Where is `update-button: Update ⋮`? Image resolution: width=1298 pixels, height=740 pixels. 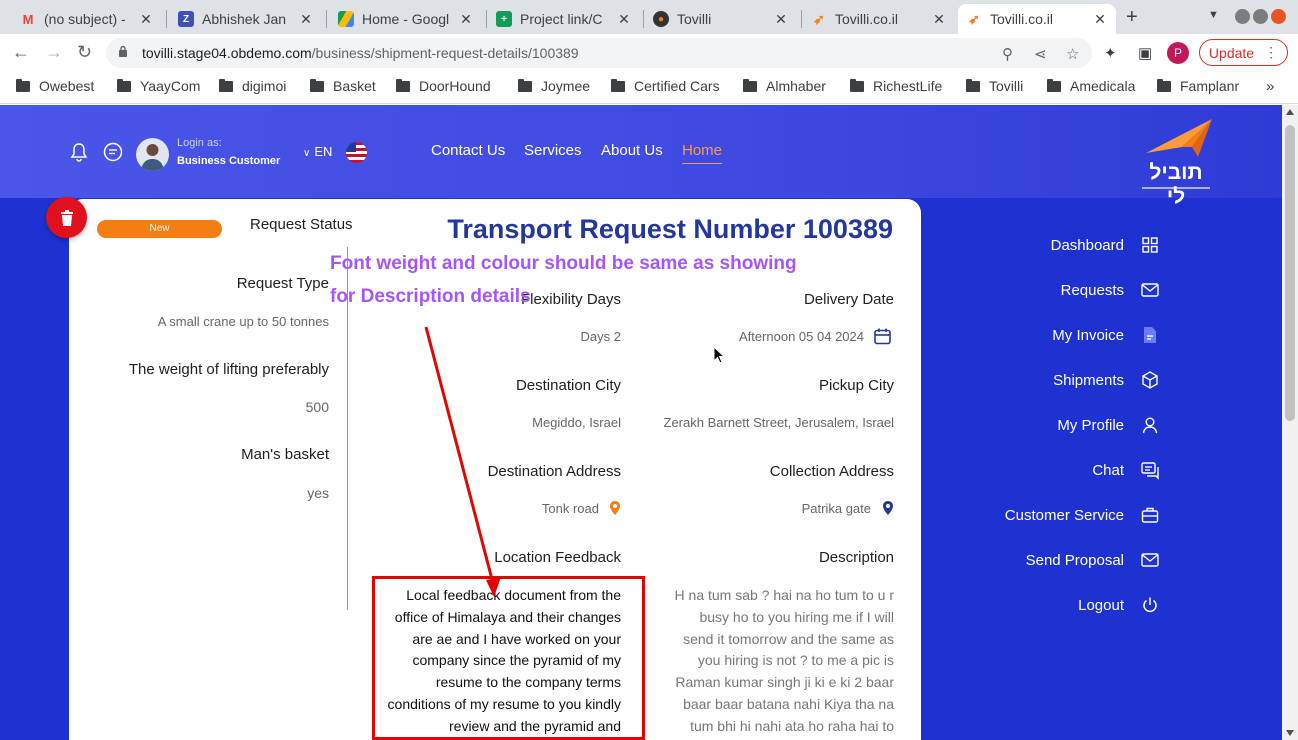 update-button: Update ⋮ is located at coordinates (1243, 52).